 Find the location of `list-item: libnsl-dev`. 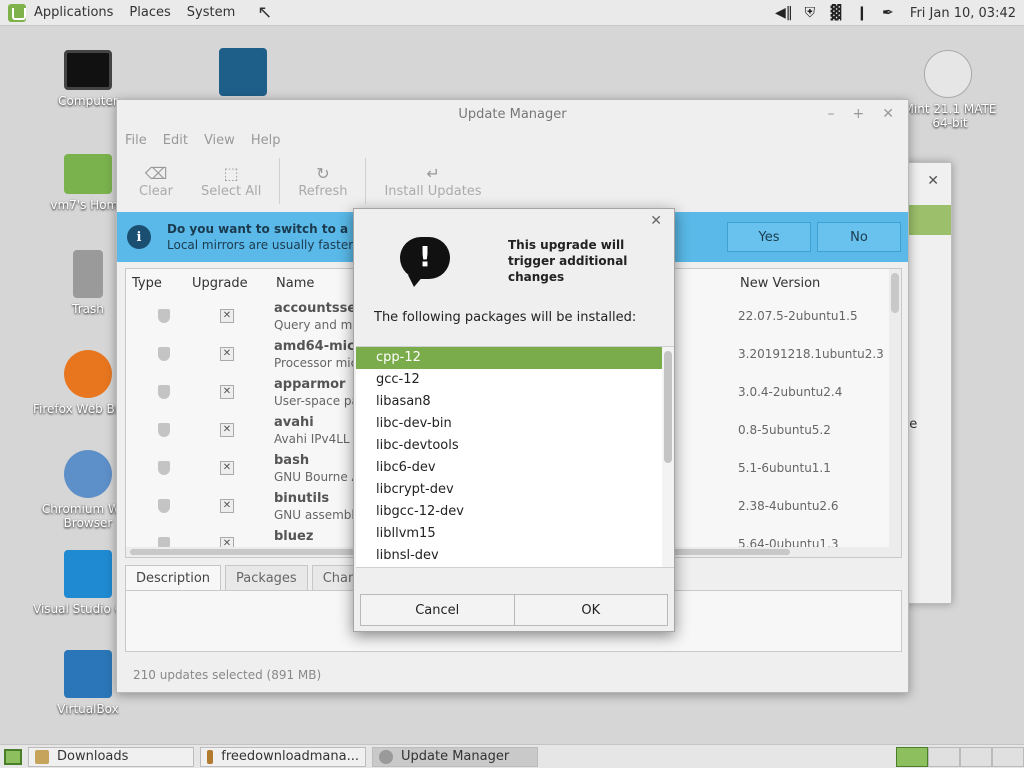

list-item: libnsl-dev is located at coordinates (515, 556).